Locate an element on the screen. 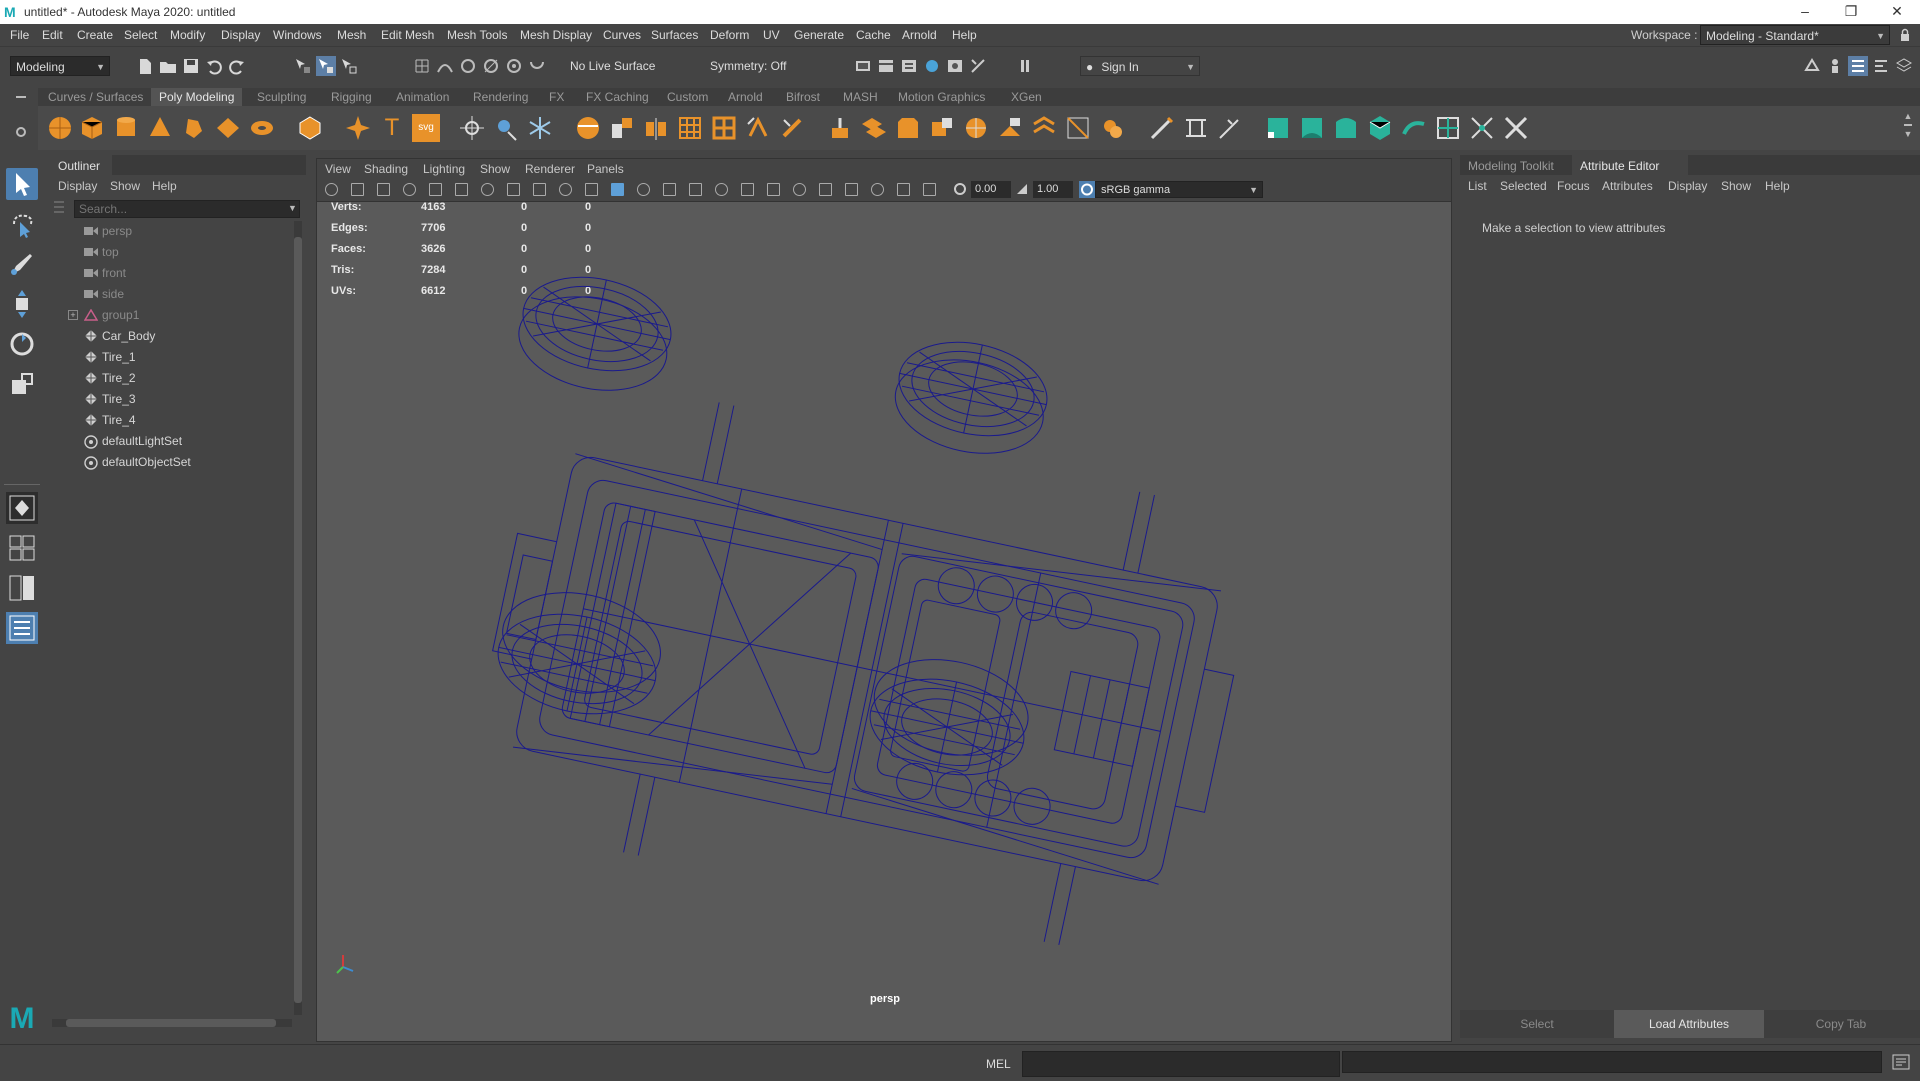  channel-box-icon is located at coordinates (1904, 66).